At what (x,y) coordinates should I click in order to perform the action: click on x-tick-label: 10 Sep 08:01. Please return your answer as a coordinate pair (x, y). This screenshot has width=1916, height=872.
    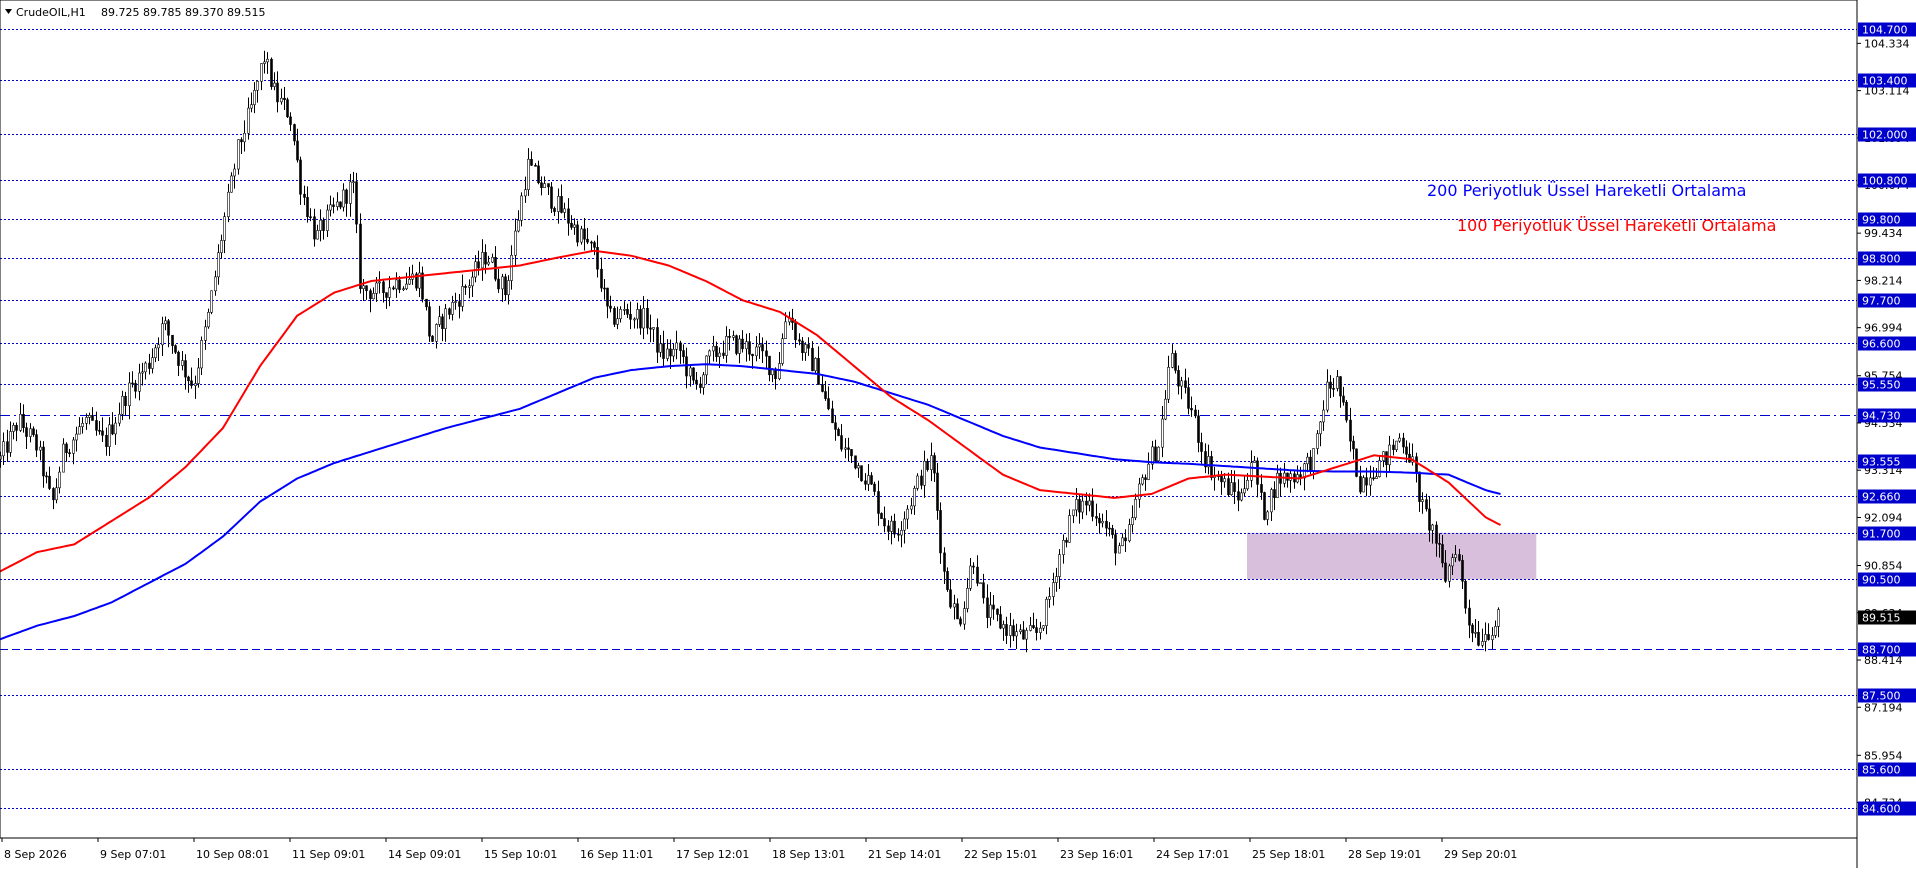
    Looking at the image, I should click on (232, 854).